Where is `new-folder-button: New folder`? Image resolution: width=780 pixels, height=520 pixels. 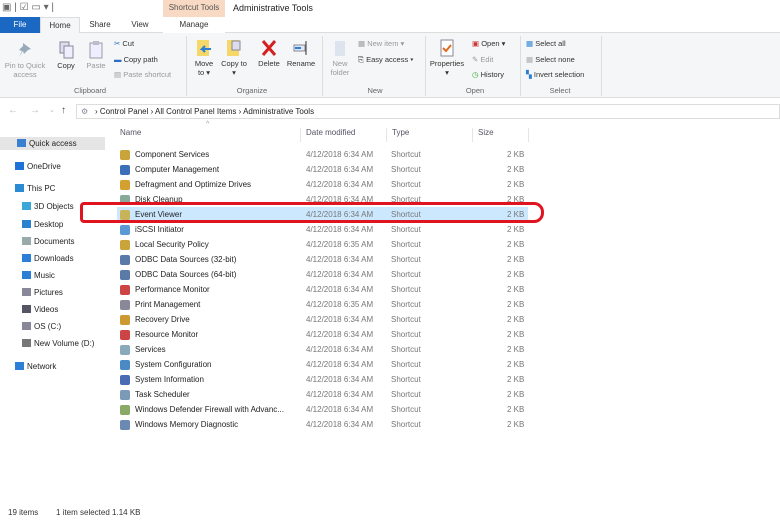
new-folder-button: New folder is located at coordinates (340, 58).